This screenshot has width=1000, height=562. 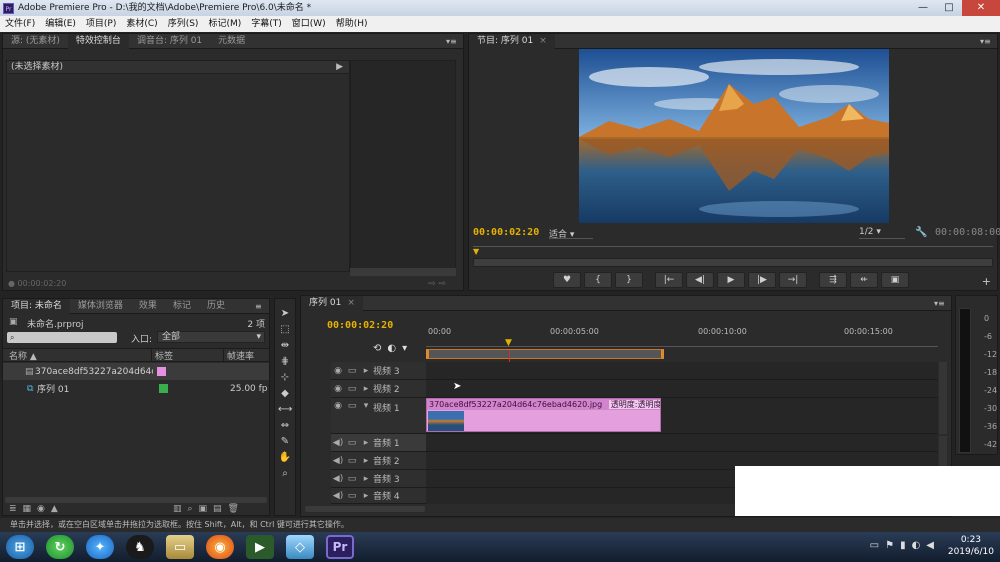 I want to click on mark-out-button: }, so click(x=629, y=280).